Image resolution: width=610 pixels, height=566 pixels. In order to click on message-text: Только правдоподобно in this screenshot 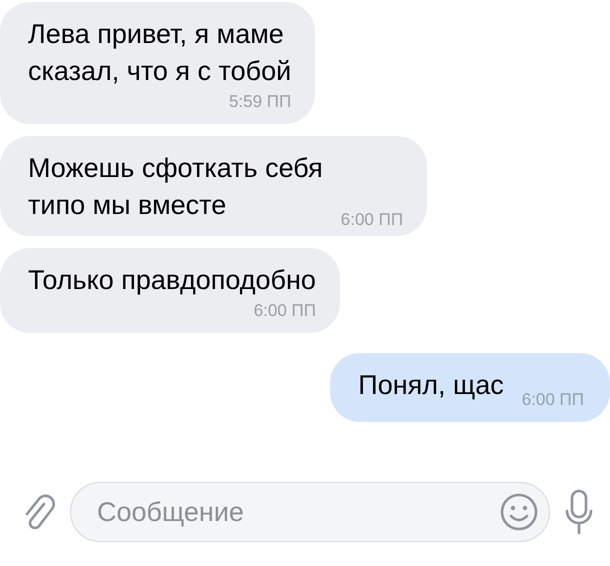, I will do `click(172, 280)`.